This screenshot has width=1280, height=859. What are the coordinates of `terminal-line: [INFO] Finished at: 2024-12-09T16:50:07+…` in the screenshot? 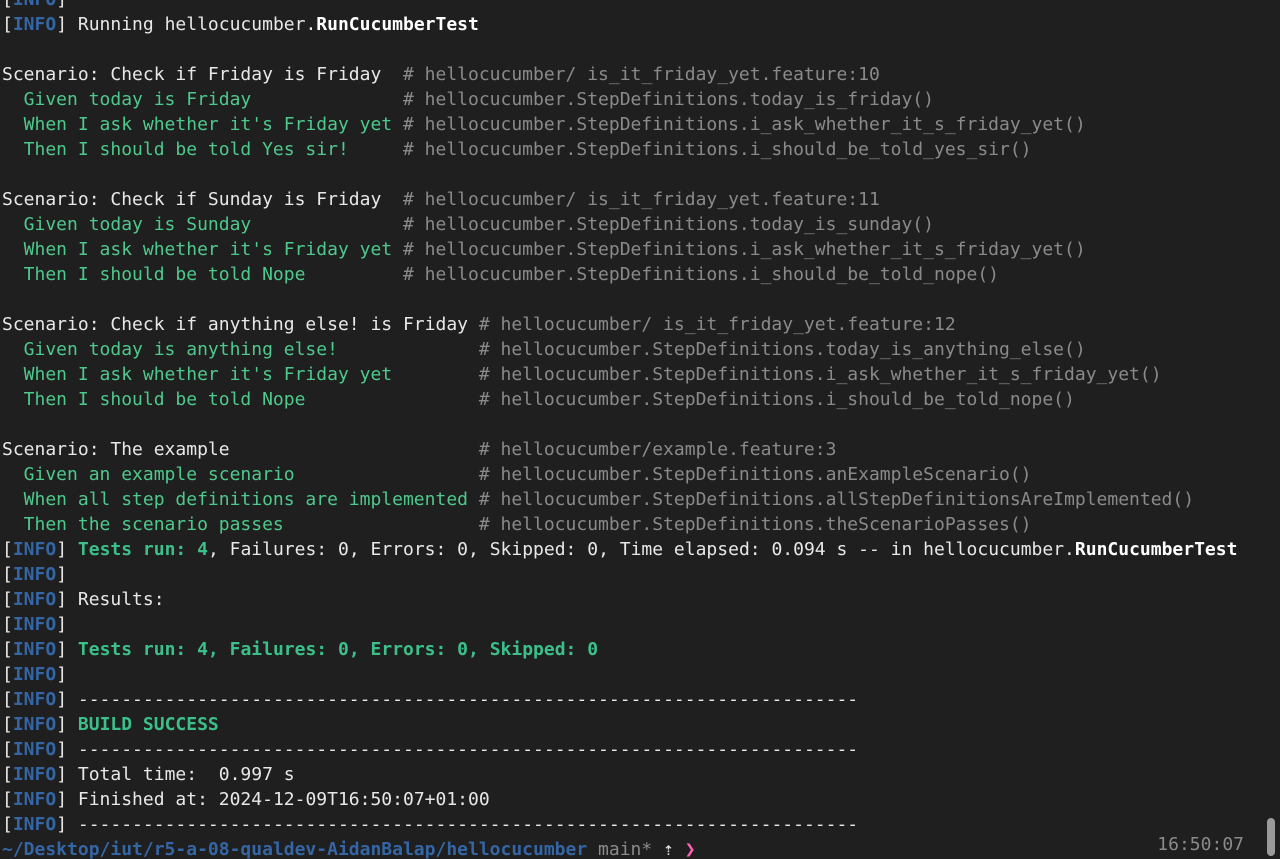 It's located at (619, 799).